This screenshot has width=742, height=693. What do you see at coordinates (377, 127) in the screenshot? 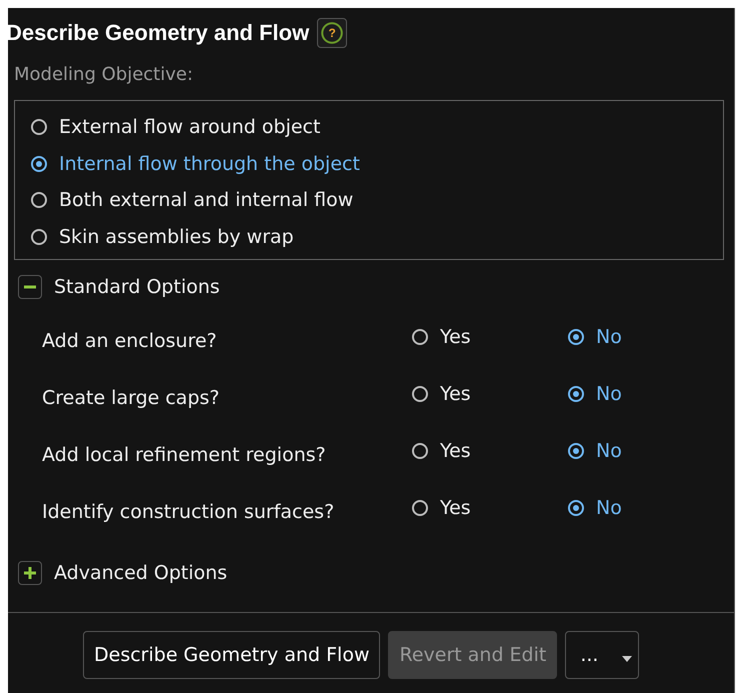
I see `radio-option: External flow around object` at bounding box center [377, 127].